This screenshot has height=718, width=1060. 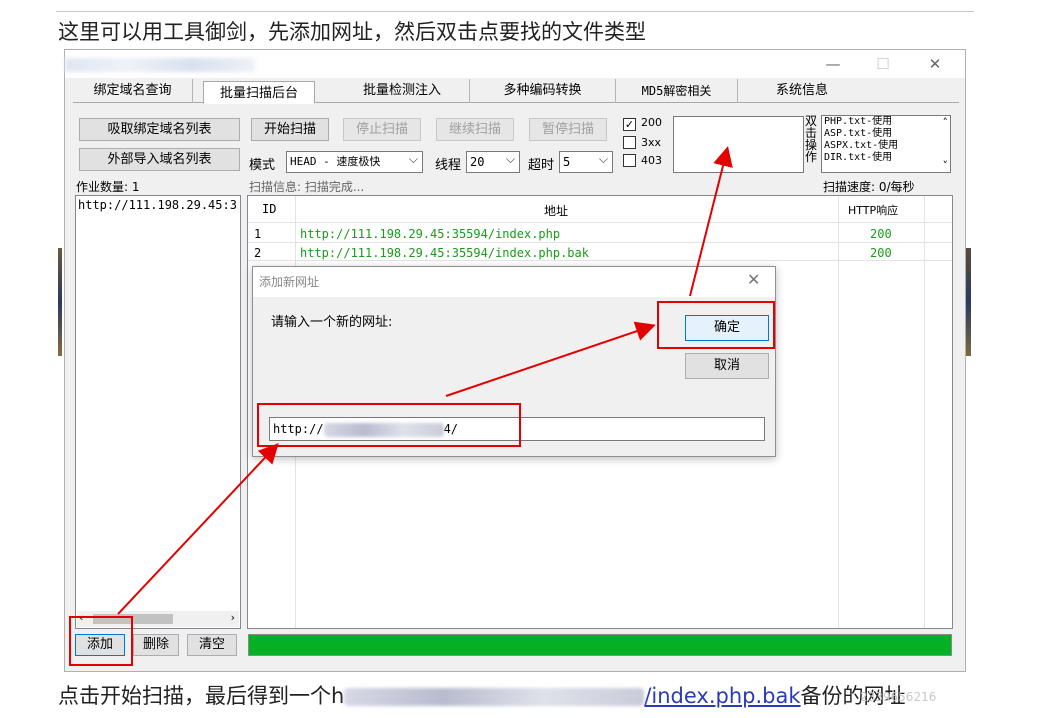 I want to click on tab-strip: 绑定域名查询 批量扫描后台 批量检测注入 多种编码转换 MD5解密相关 系统信息, so click(x=516, y=91).